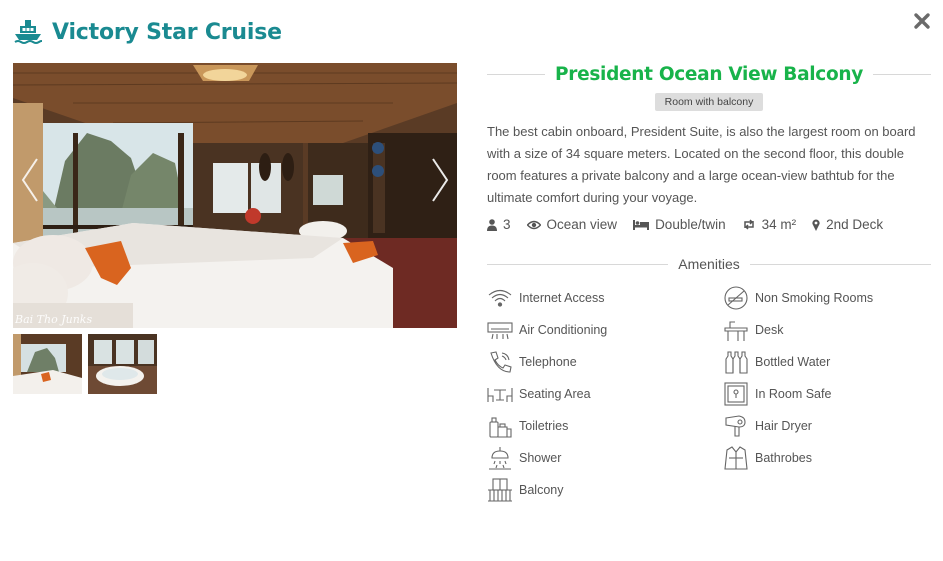 This screenshot has height=561, width=943. Describe the element at coordinates (827, 330) in the screenshot. I see `amenity-desk: Desk` at that location.